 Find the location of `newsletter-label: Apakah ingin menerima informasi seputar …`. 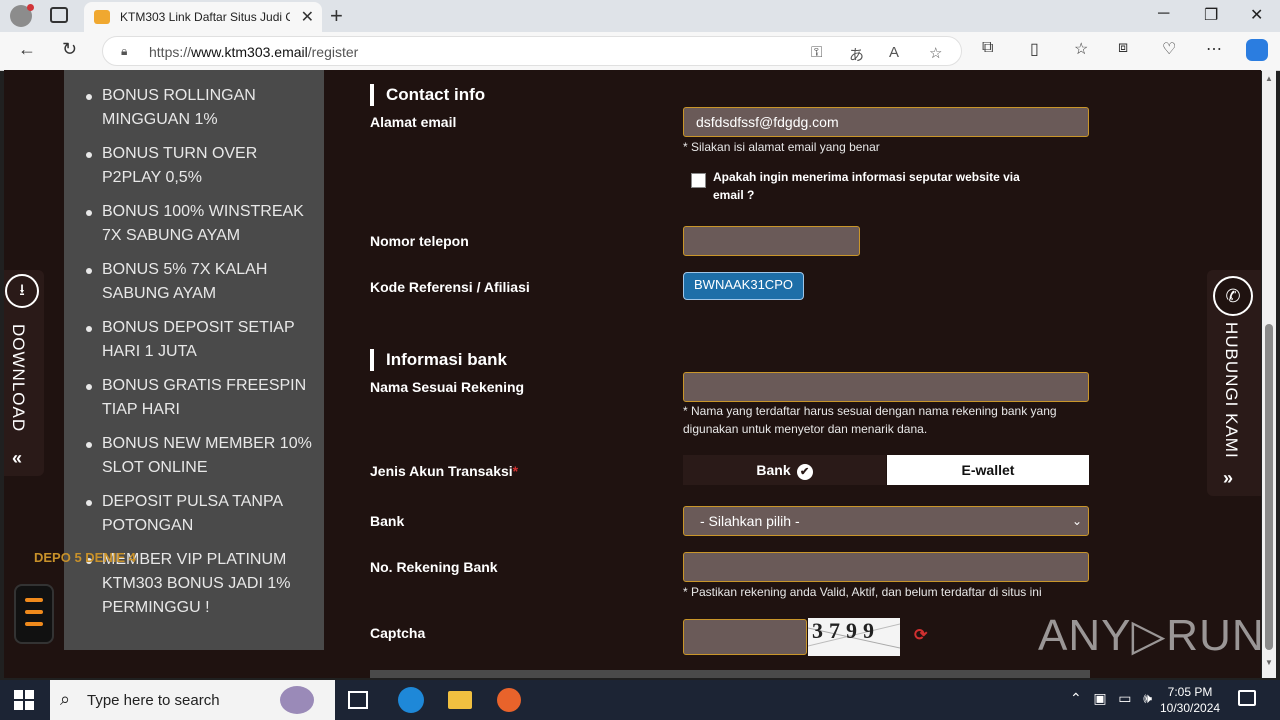

newsletter-label: Apakah ingin menerima informasi seputar … is located at coordinates (866, 186).